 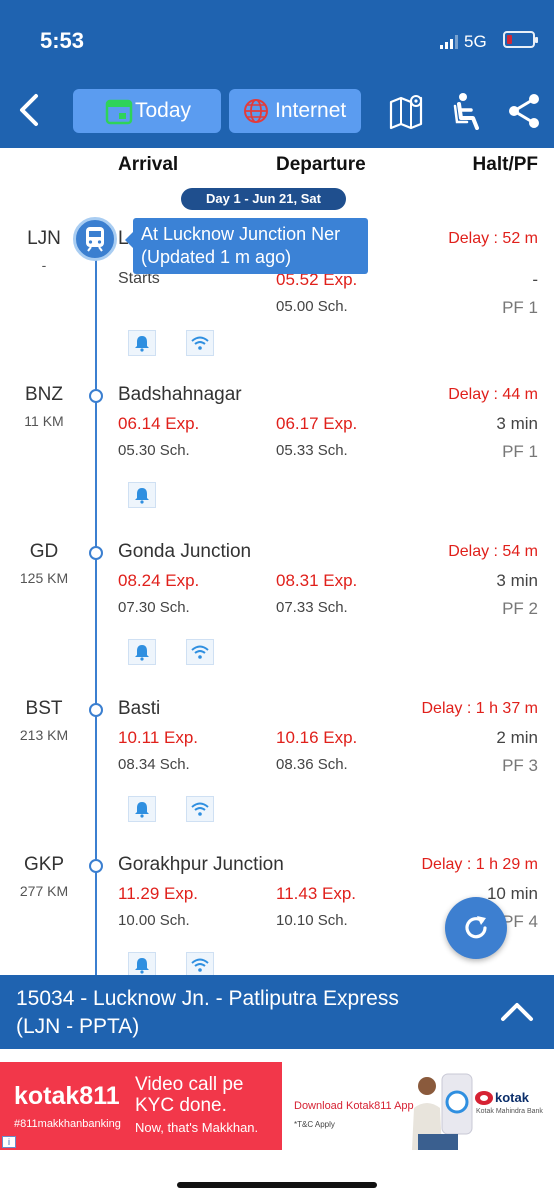 What do you see at coordinates (9, 1142) in the screenshot?
I see `info-icon: i` at bounding box center [9, 1142].